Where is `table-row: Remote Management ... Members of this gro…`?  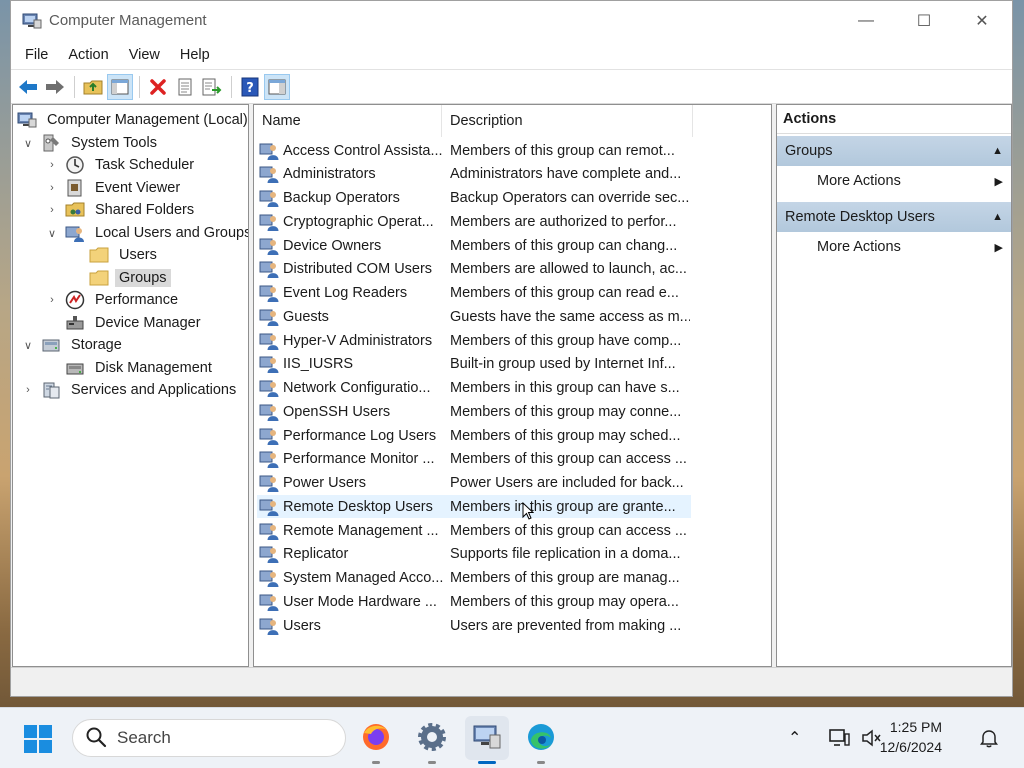 table-row: Remote Management ... Members of this gro… is located at coordinates (474, 530).